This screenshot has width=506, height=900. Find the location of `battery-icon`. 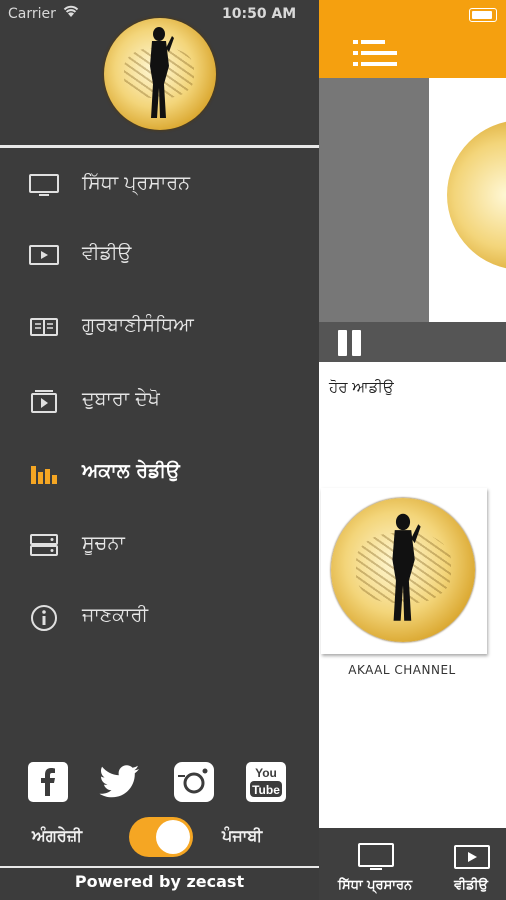

battery-icon is located at coordinates (483, 15).